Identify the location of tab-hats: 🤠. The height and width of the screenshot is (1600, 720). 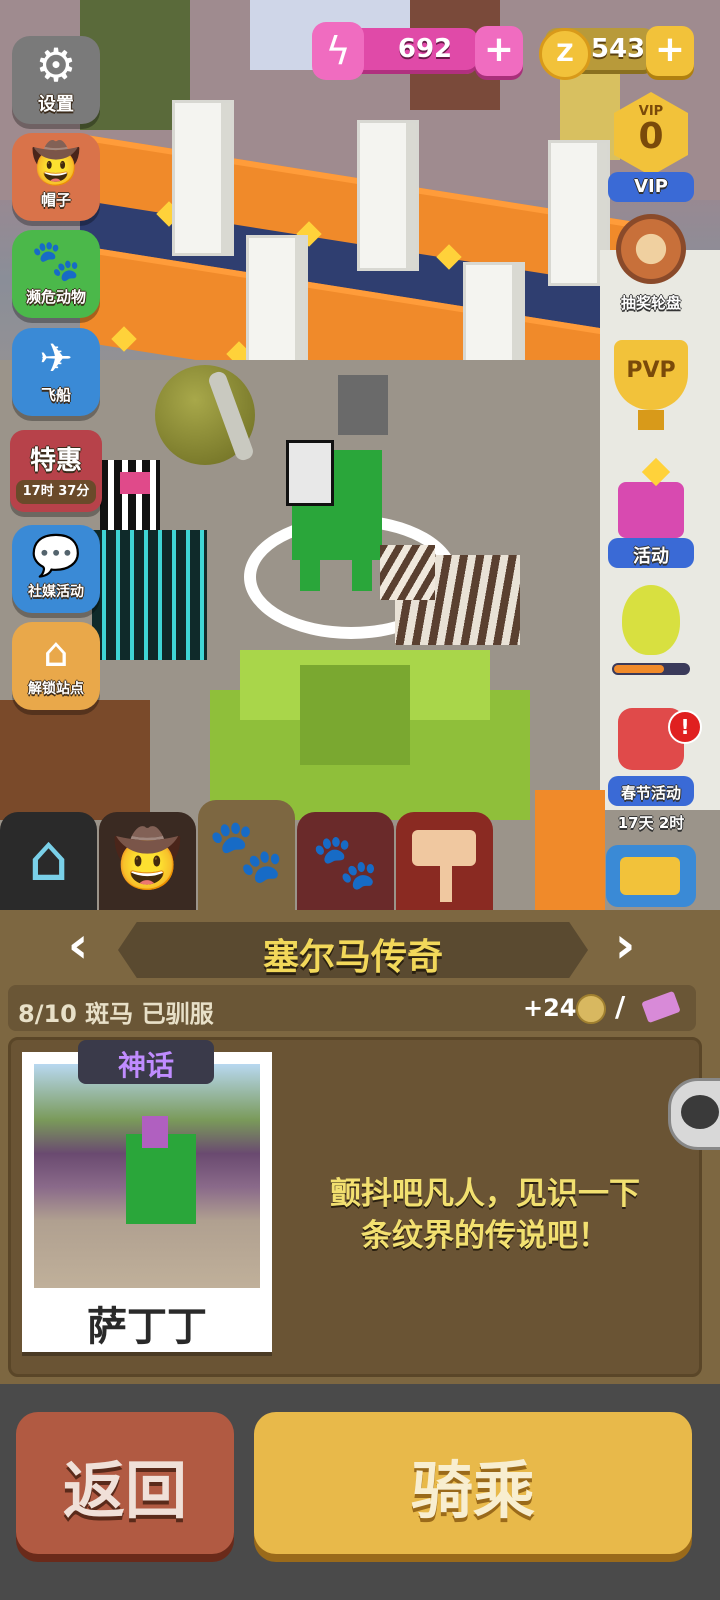
(147, 862).